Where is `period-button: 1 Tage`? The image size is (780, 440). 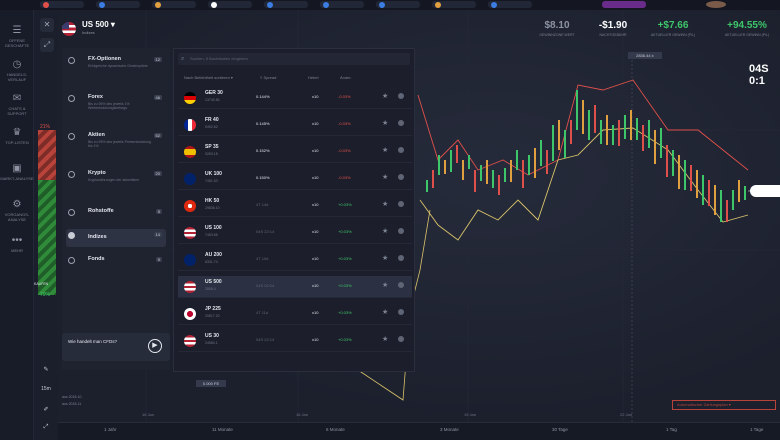 period-button: 1 Tage is located at coordinates (756, 429).